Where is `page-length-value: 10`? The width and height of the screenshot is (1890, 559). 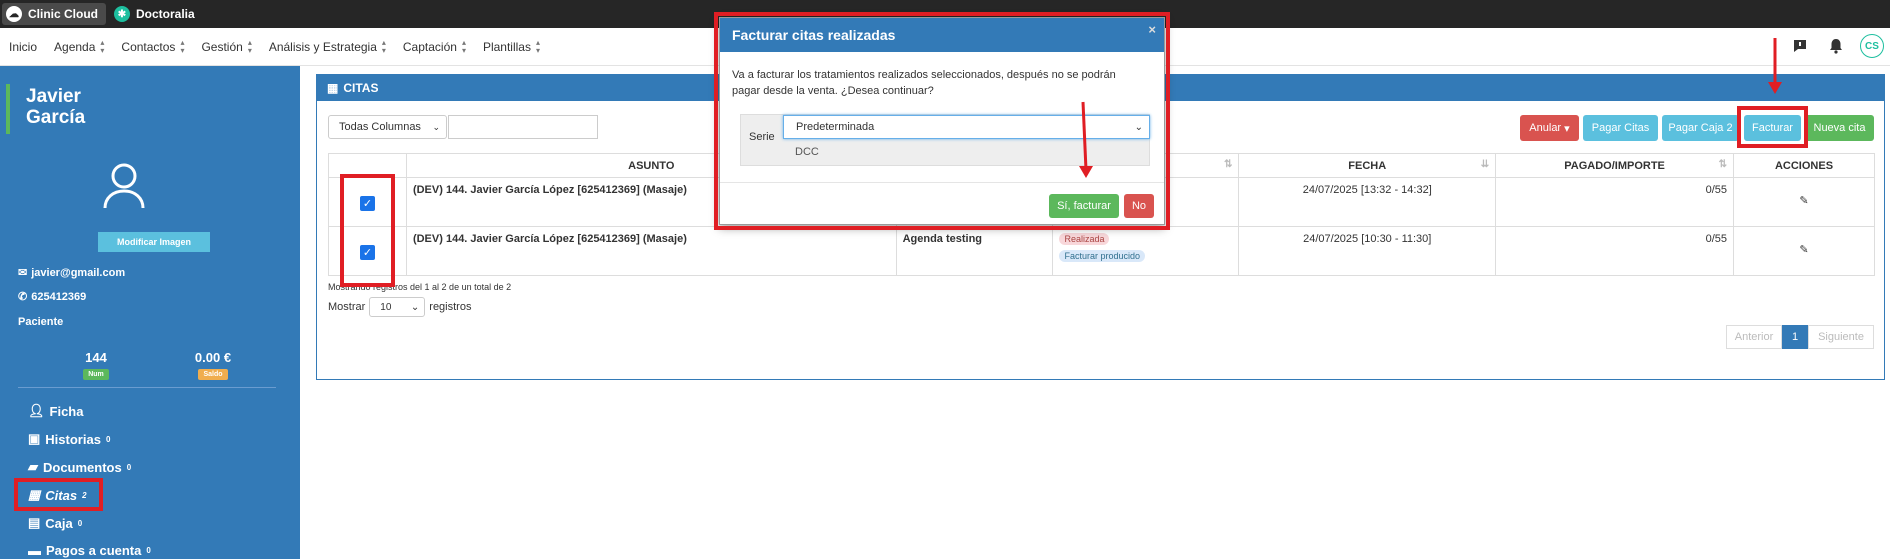 page-length-value: 10 is located at coordinates (386, 307).